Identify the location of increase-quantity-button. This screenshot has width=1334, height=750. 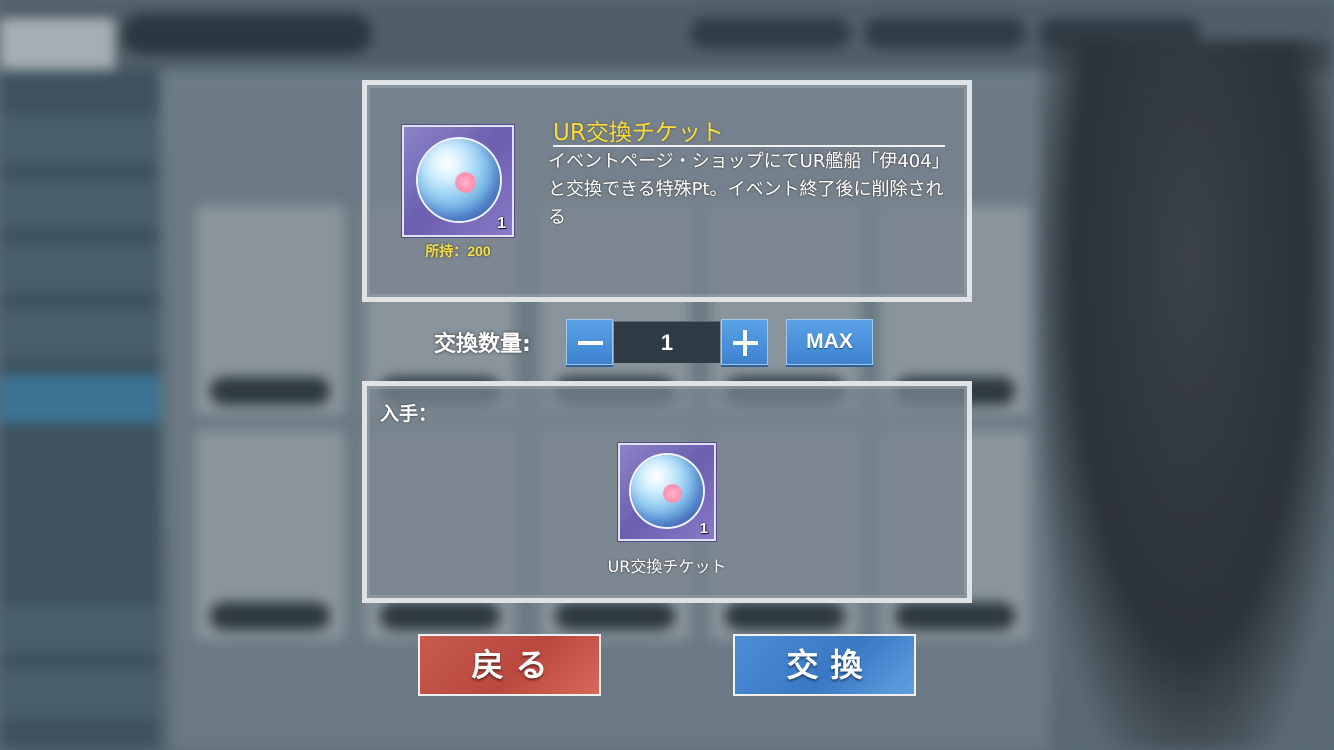
(744, 342).